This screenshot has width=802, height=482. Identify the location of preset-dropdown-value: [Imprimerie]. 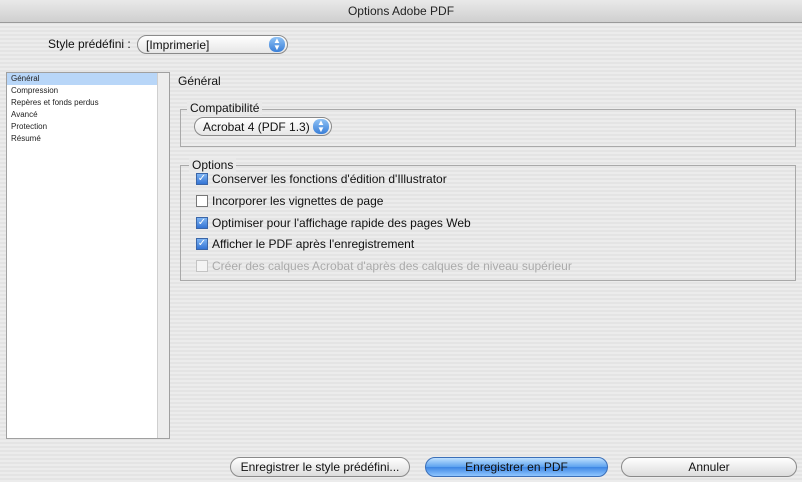
(178, 45).